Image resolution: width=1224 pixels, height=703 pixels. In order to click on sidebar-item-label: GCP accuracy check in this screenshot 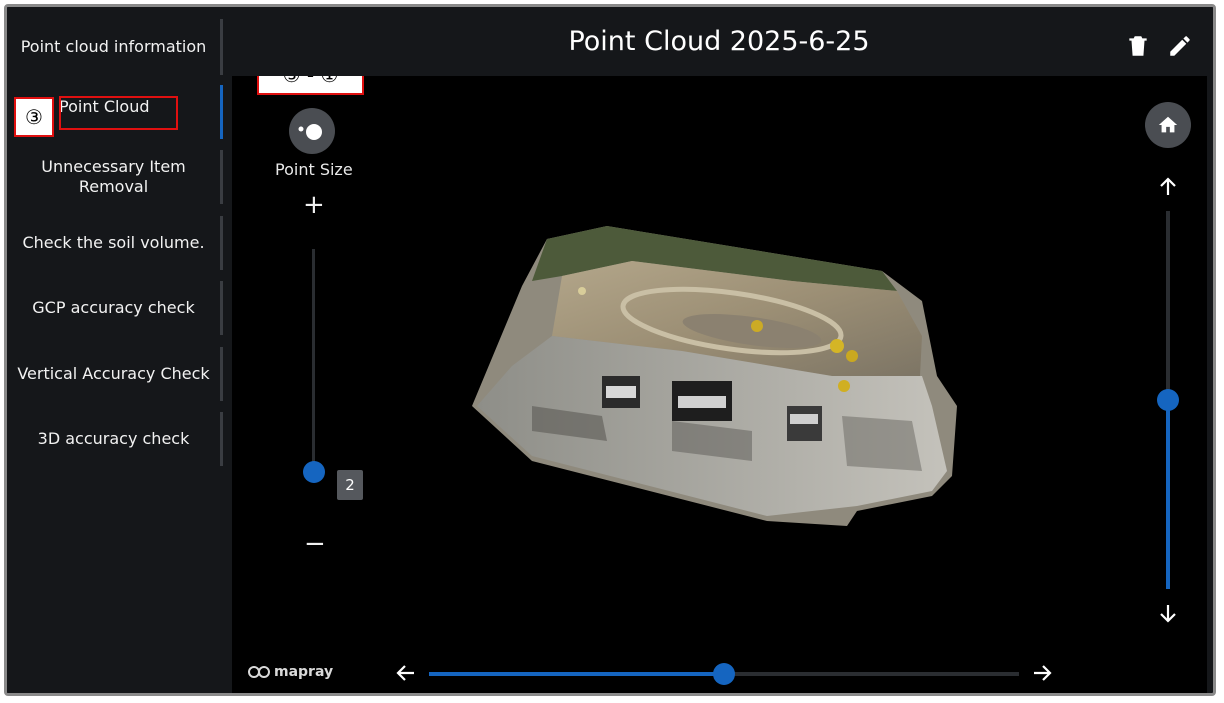, I will do `click(113, 307)`.